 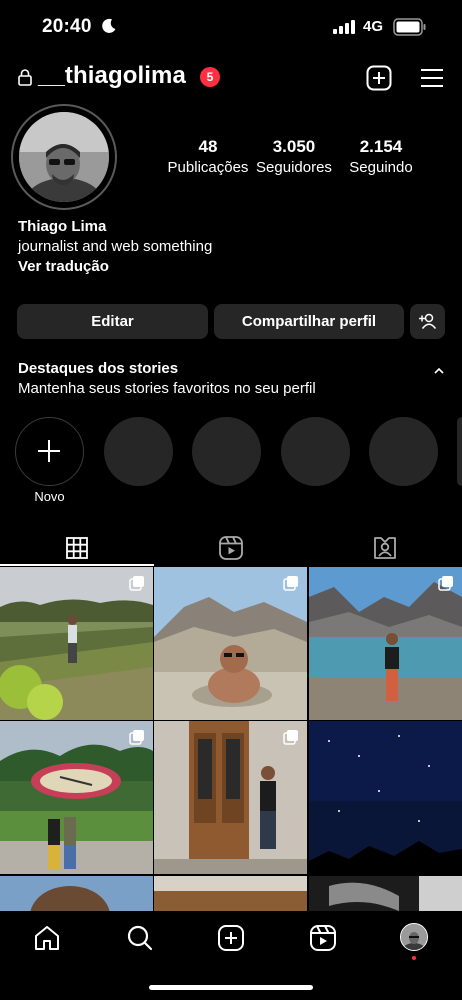 What do you see at coordinates (208, 167) in the screenshot?
I see `stat-posts-label: Publicações` at bounding box center [208, 167].